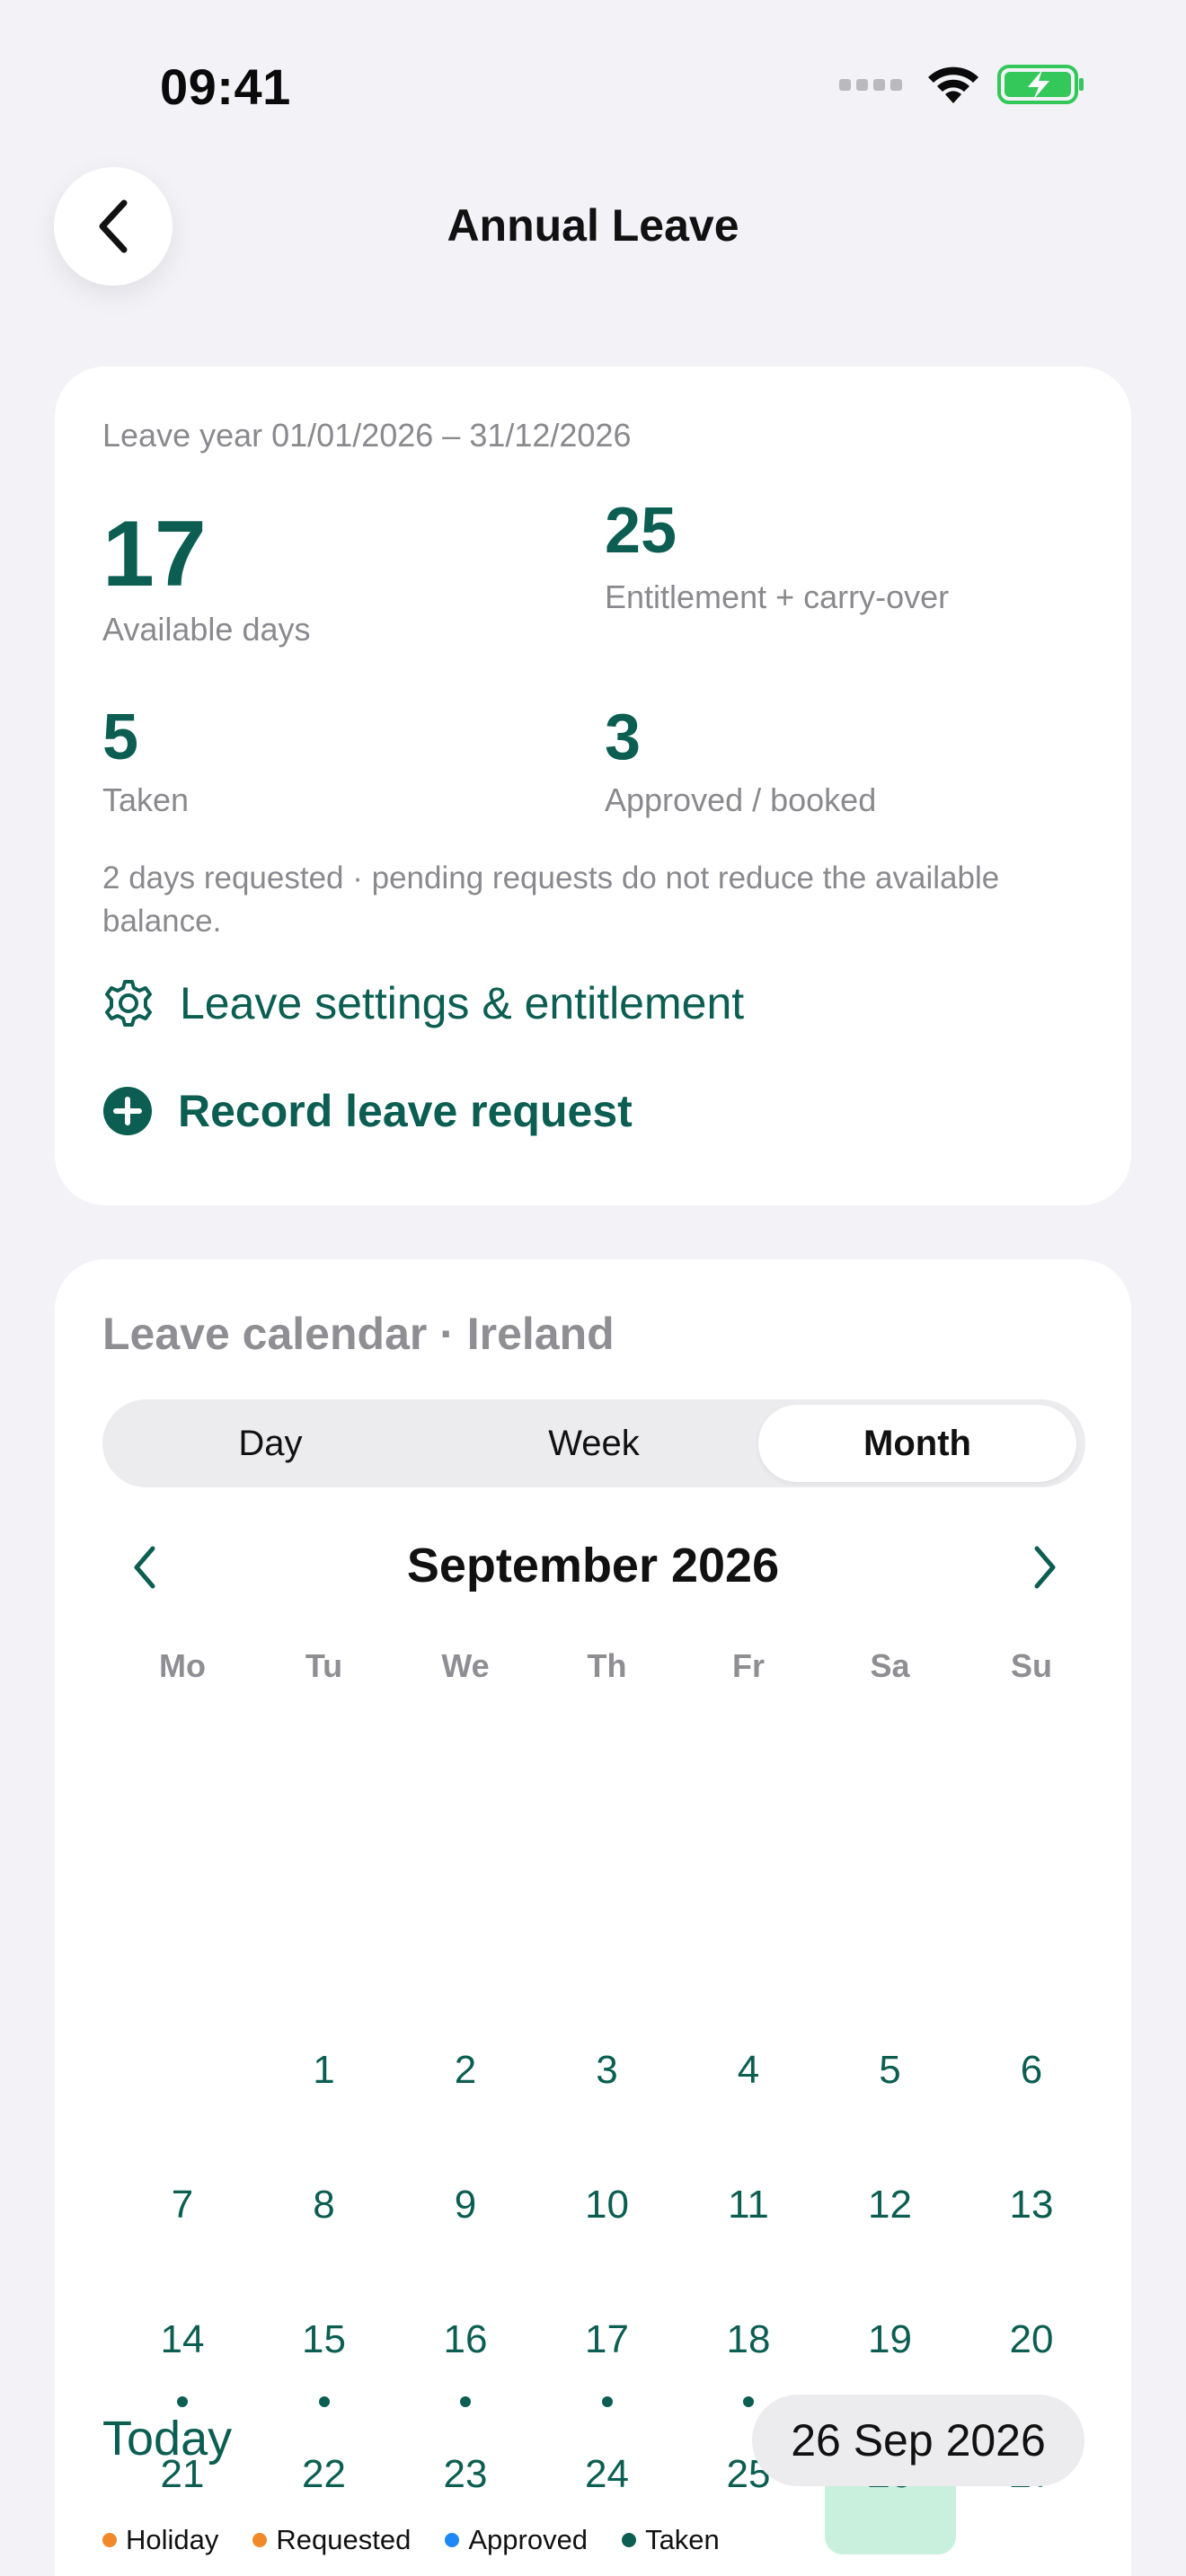  I want to click on page-title: Annual Leave, so click(593, 225).